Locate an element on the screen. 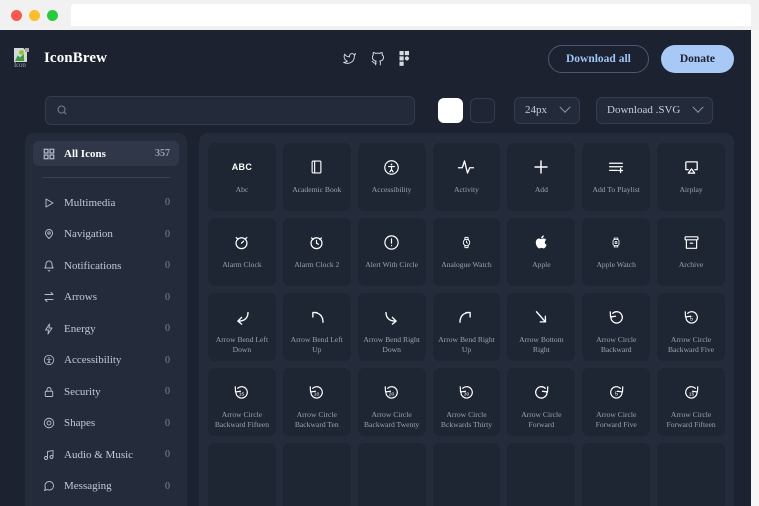 The width and height of the screenshot is (759, 506). sidebar-item-messaging: Messaging 0 is located at coordinates (106, 486).